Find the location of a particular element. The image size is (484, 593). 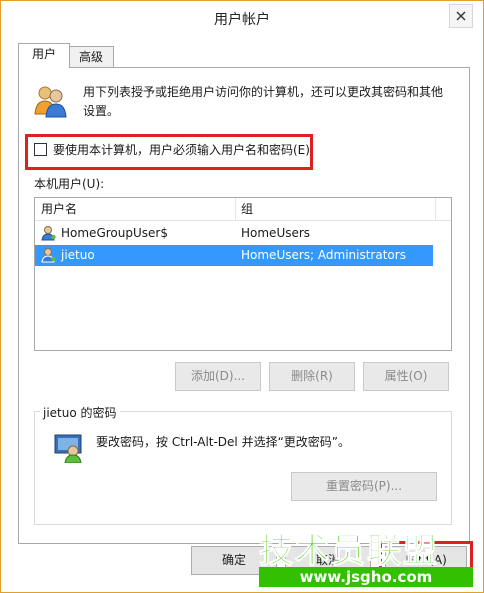

watermark-url: www.jsgho.com is located at coordinates (366, 577).